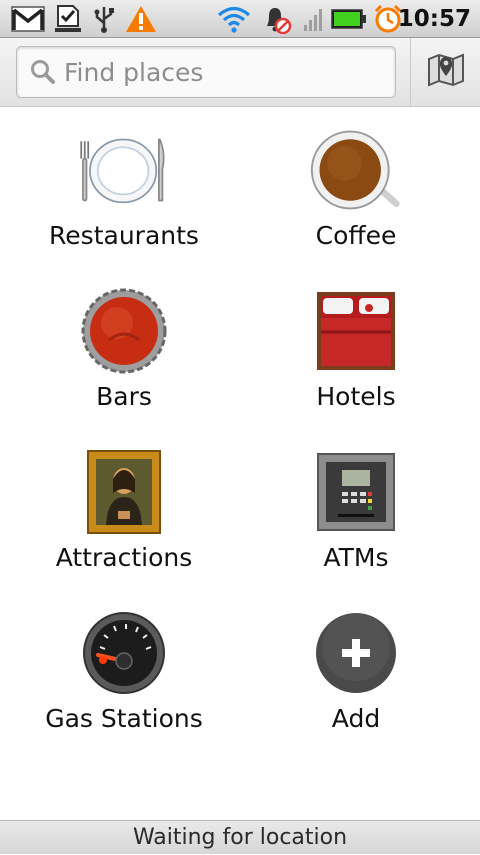 This screenshot has width=480, height=855. I want to click on place-label: Gas Stations, so click(124, 718).